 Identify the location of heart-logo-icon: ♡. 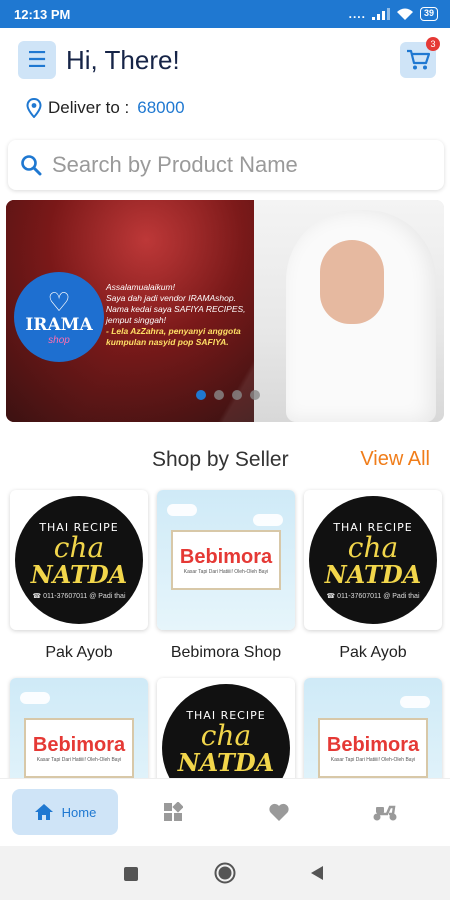
(59, 301).